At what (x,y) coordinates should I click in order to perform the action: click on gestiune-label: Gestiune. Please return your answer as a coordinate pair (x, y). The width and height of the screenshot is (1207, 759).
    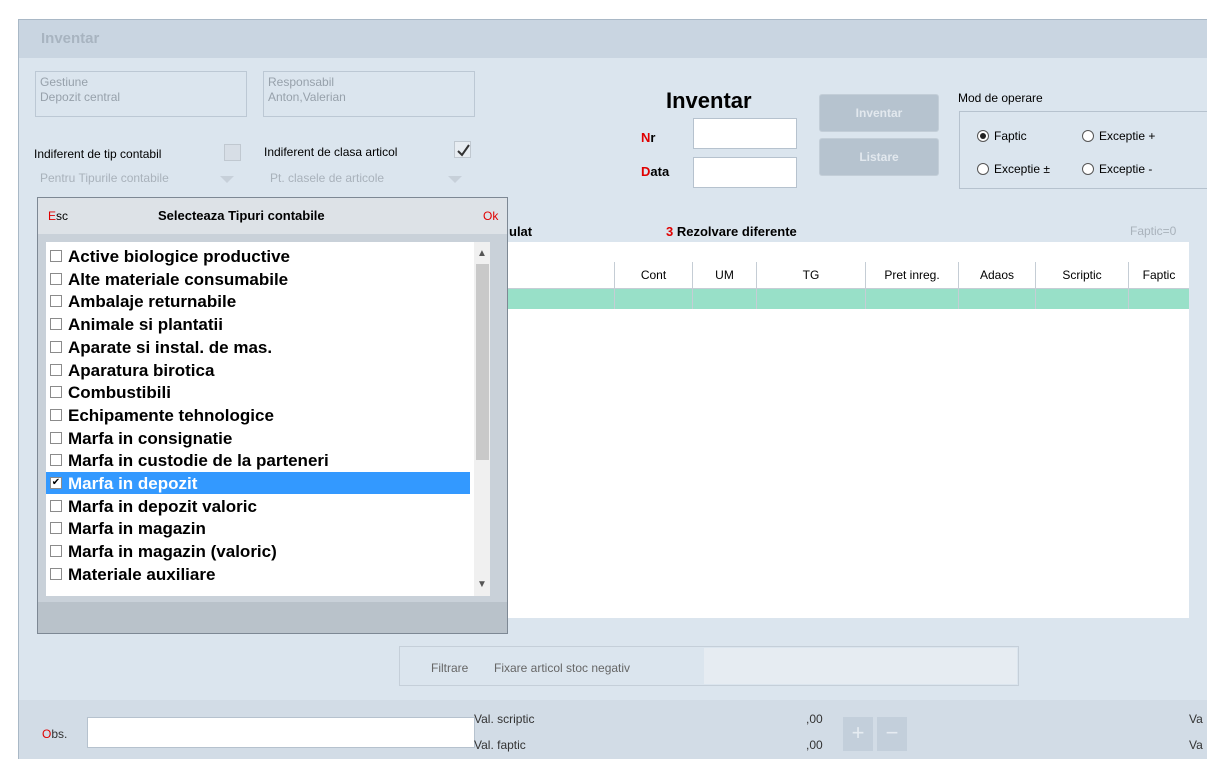
    Looking at the image, I should click on (64, 82).